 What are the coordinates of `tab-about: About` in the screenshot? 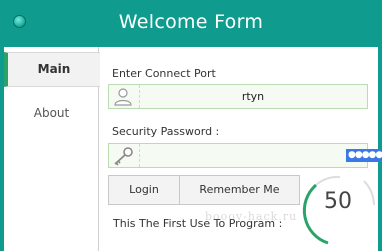 It's located at (51, 113).